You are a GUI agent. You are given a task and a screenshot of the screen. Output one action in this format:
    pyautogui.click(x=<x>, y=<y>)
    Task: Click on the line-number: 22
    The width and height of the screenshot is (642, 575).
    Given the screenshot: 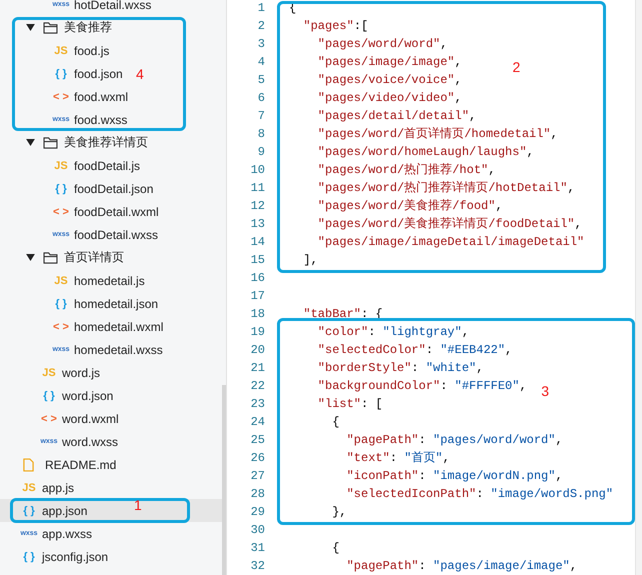 What is the action you would take?
    pyautogui.click(x=257, y=386)
    